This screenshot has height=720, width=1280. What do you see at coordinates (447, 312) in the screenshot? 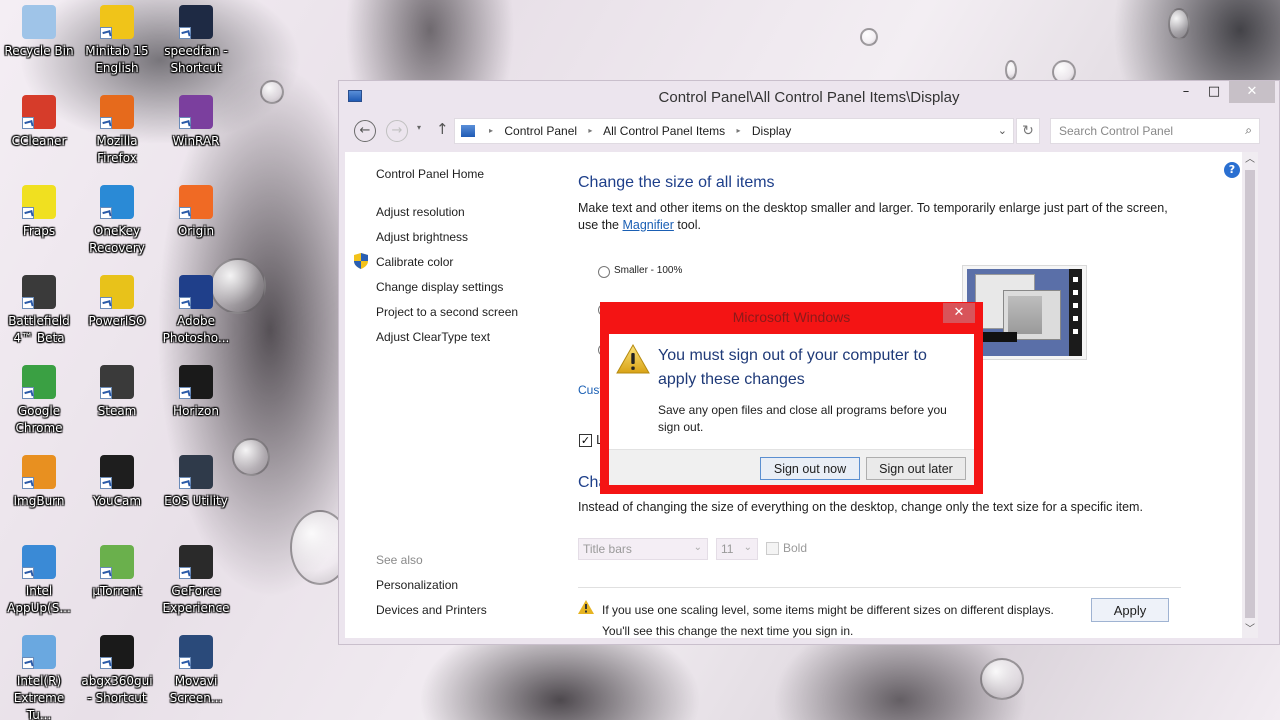
I see `sidebar-project-second-screen: Project to a second screen` at bounding box center [447, 312].